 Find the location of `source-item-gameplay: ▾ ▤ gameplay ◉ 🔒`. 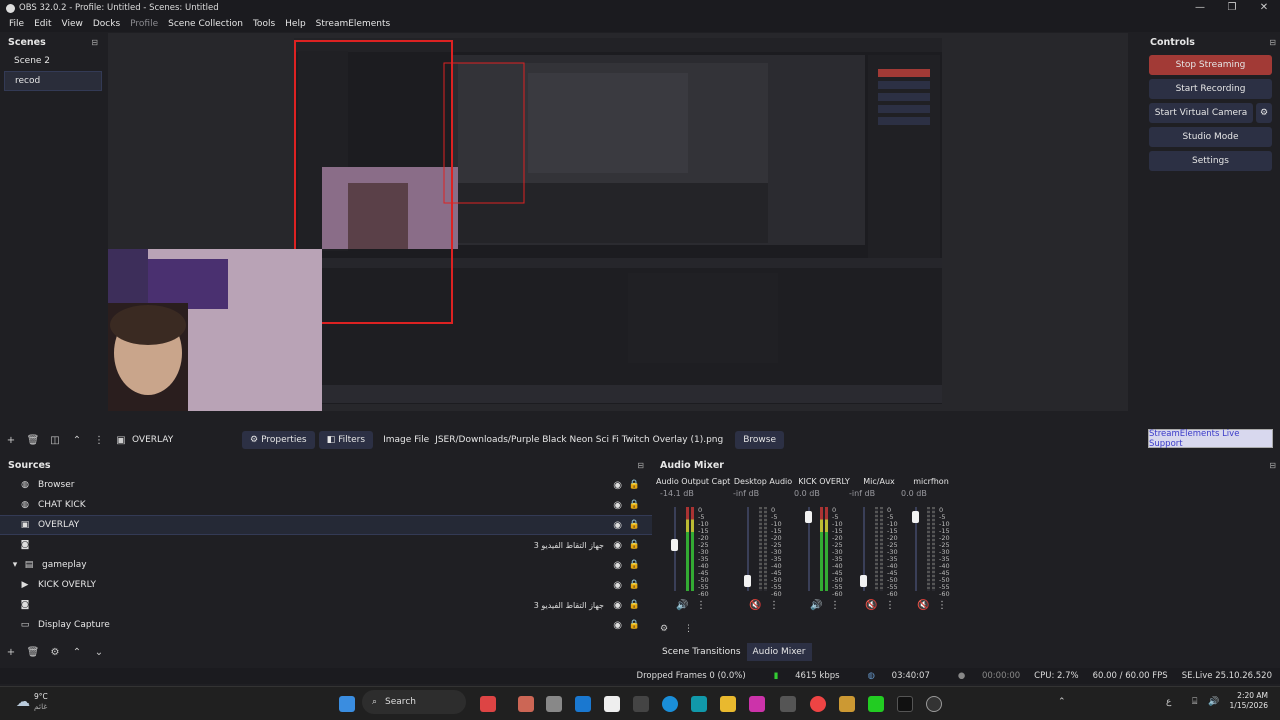

source-item-gameplay: ▾ ▤ gameplay ◉ 🔒 is located at coordinates (326, 565).